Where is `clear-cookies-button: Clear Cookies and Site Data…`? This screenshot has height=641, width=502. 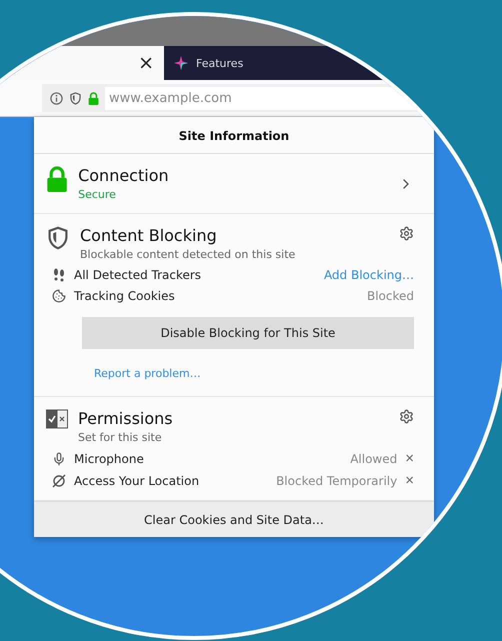
clear-cookies-button: Clear Cookies and Site Data… is located at coordinates (234, 519).